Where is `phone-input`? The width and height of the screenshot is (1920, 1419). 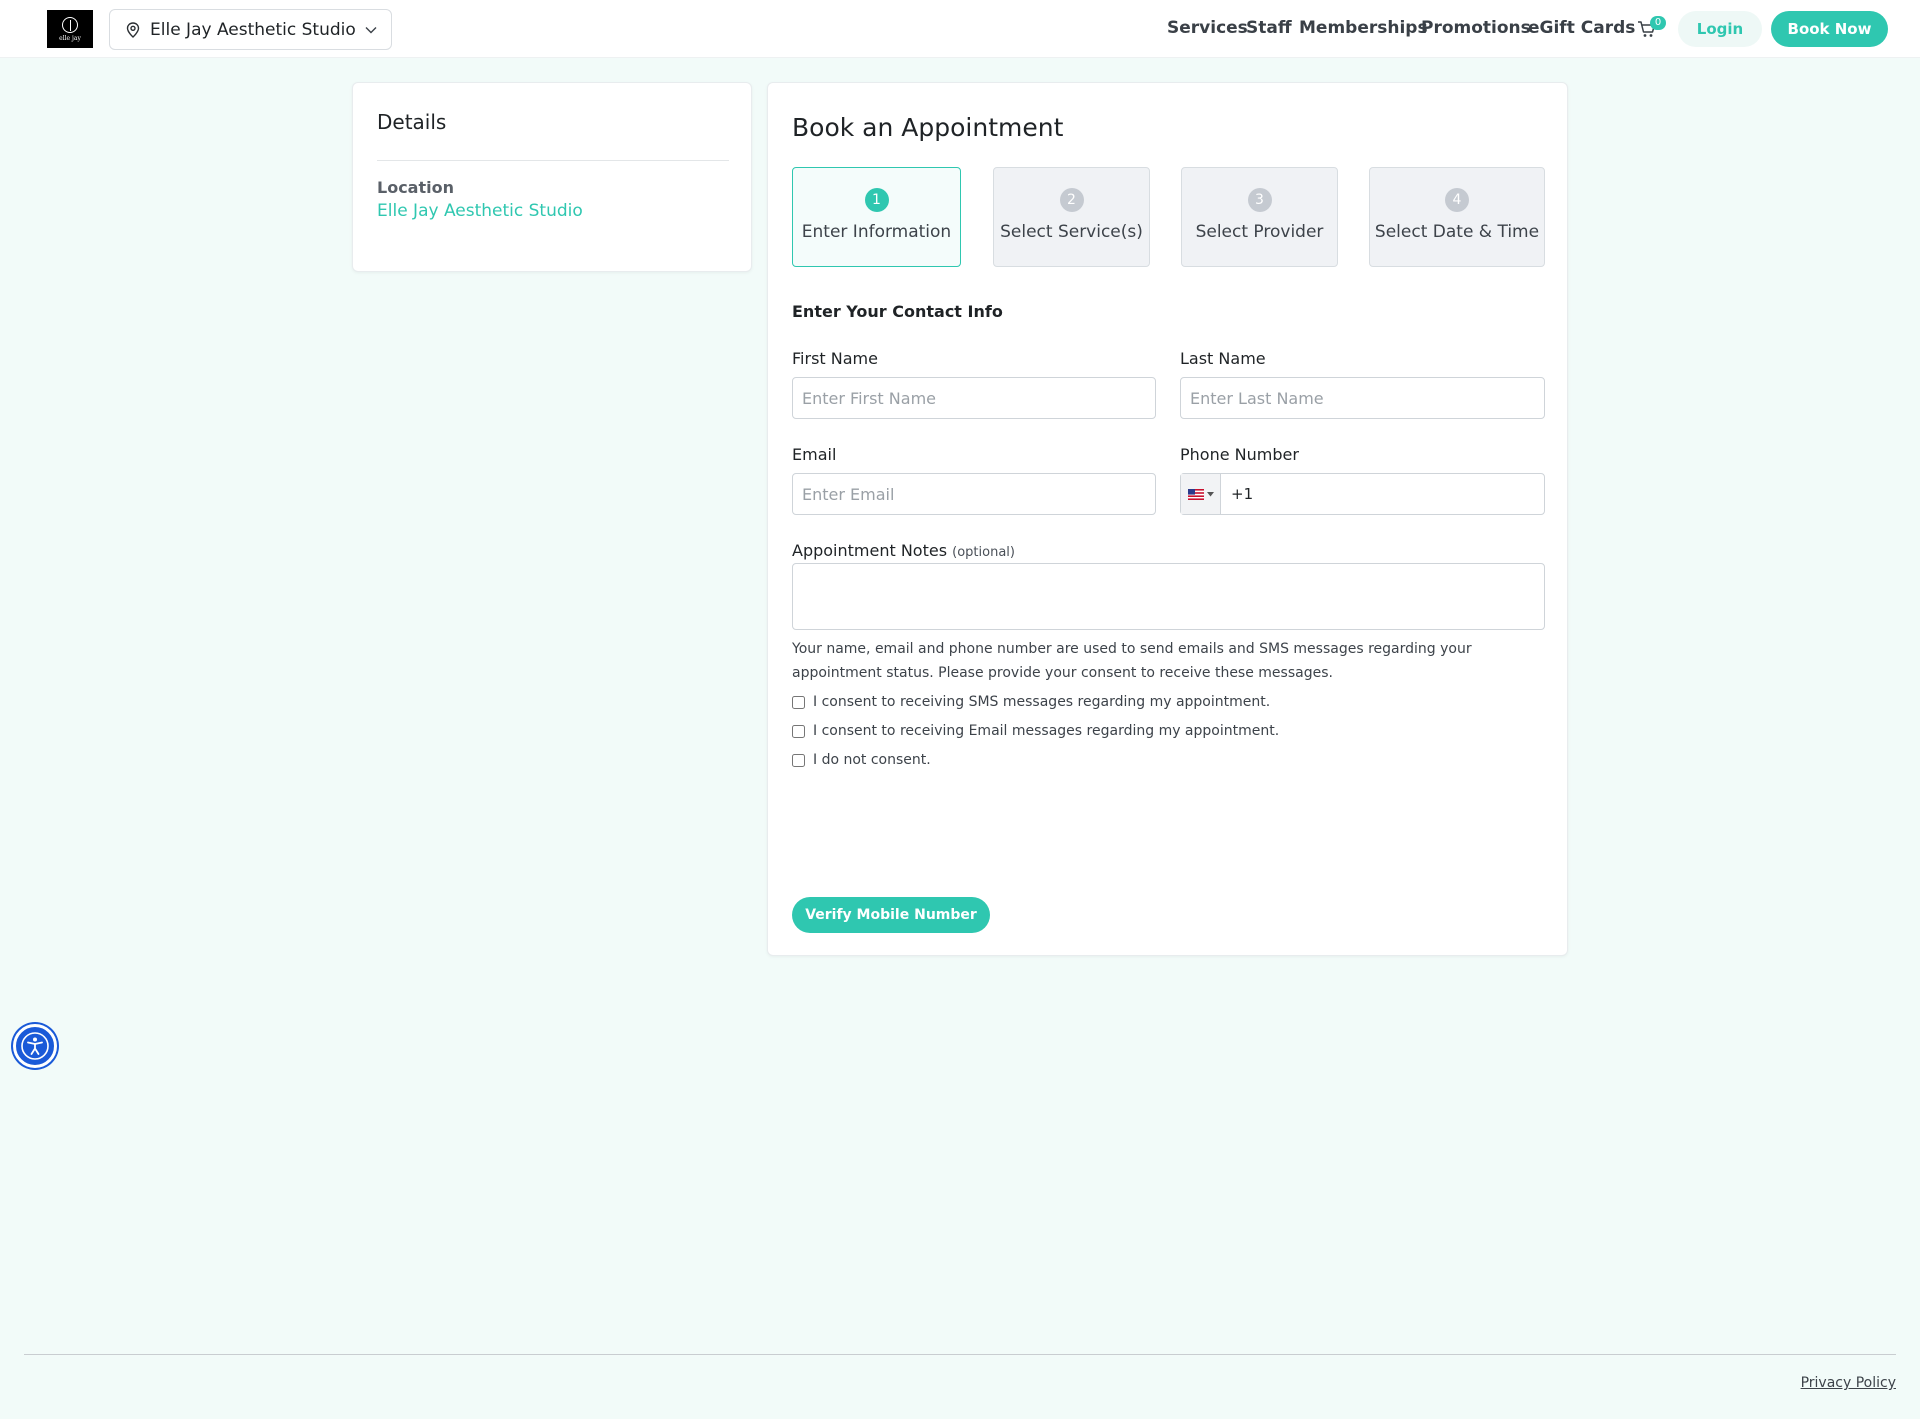 phone-input is located at coordinates (1382, 494).